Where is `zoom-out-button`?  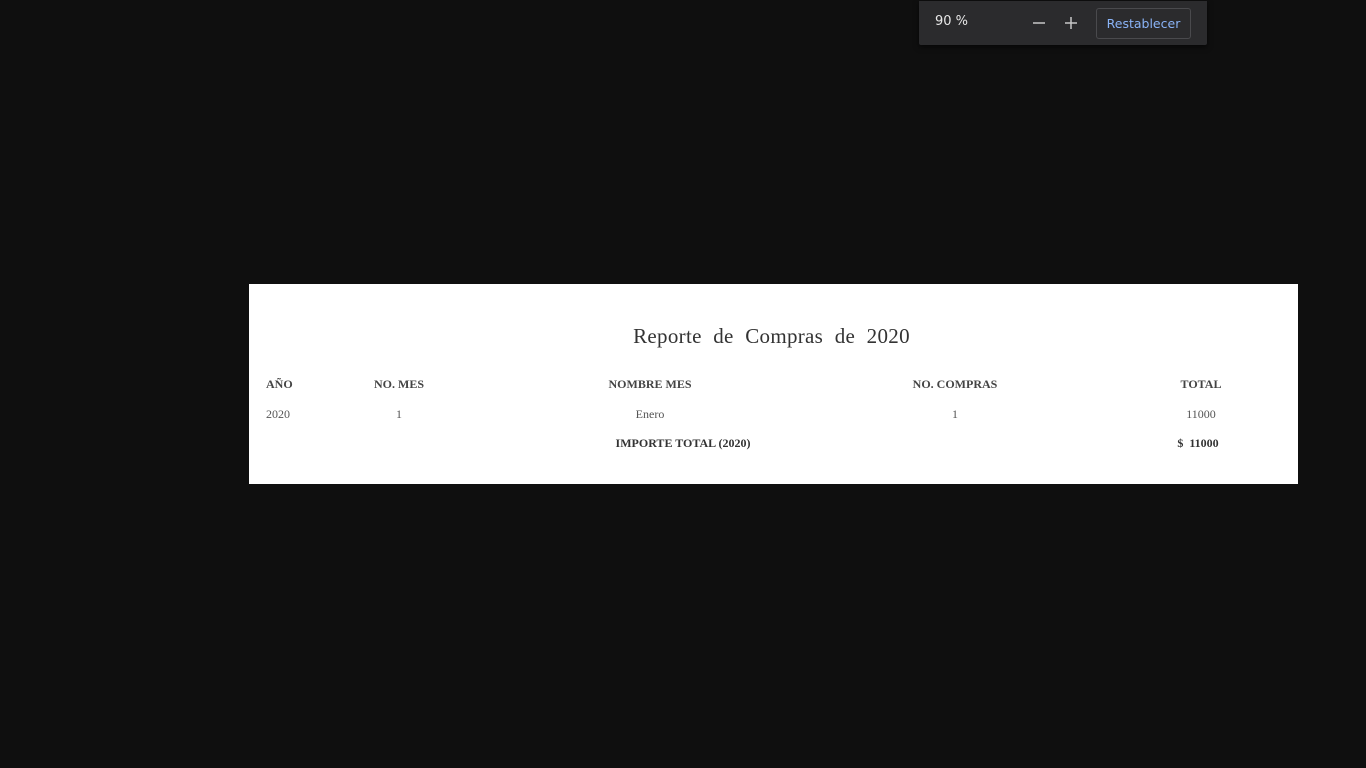 zoom-out-button is located at coordinates (1039, 23).